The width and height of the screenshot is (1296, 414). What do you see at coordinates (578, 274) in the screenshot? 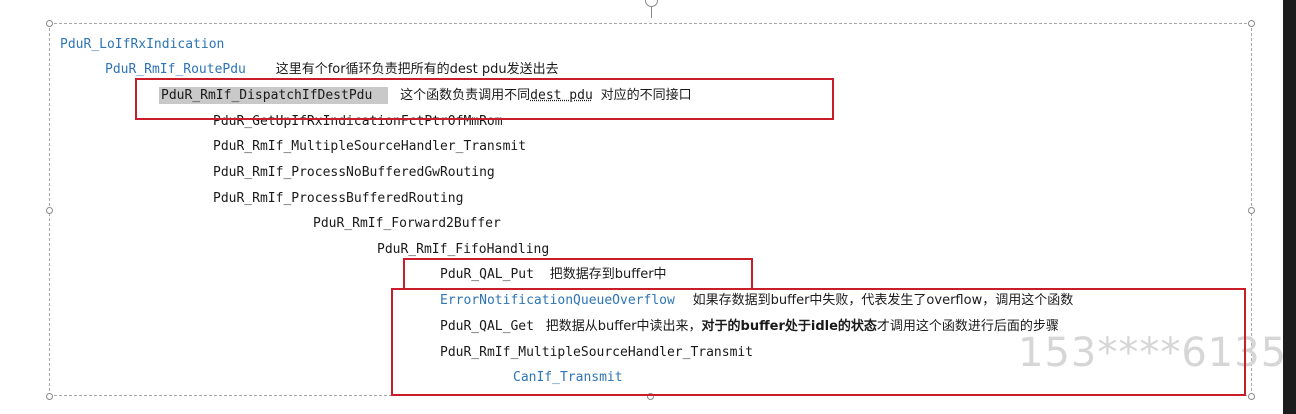
I see `highlight-box-qal-put` at bounding box center [578, 274].